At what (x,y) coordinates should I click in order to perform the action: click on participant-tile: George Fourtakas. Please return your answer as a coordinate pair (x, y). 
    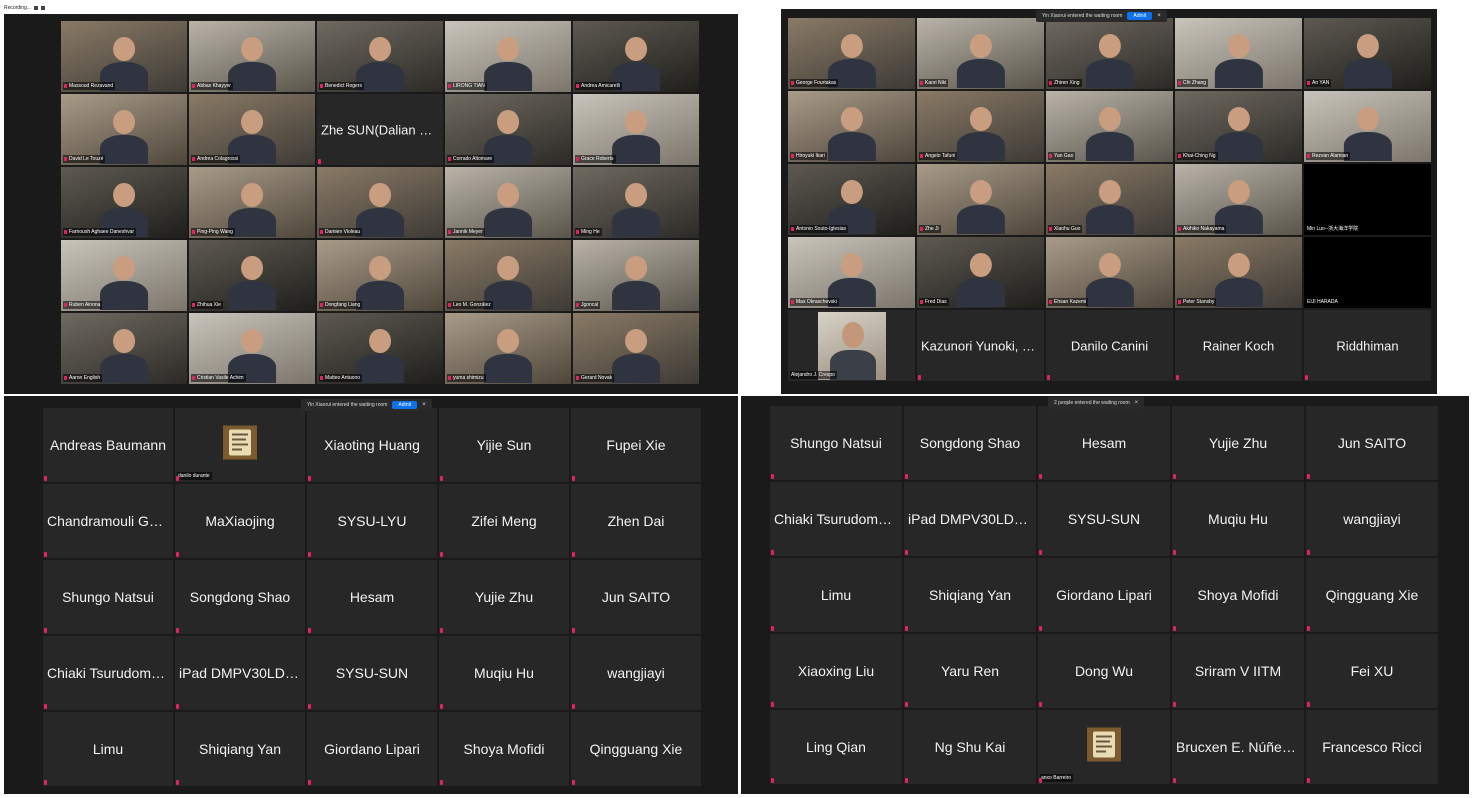
    Looking at the image, I should click on (851, 53).